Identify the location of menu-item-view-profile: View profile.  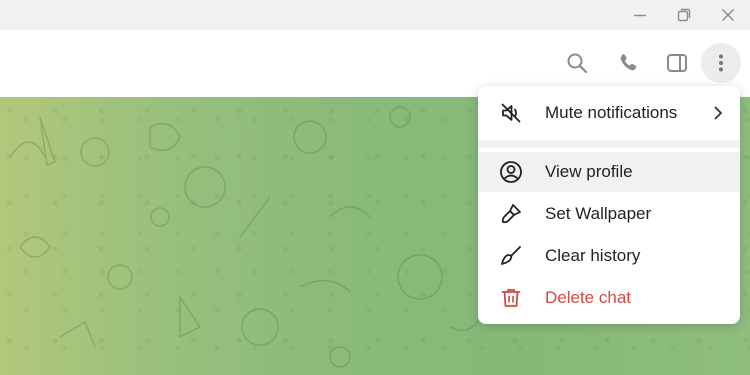
(609, 172).